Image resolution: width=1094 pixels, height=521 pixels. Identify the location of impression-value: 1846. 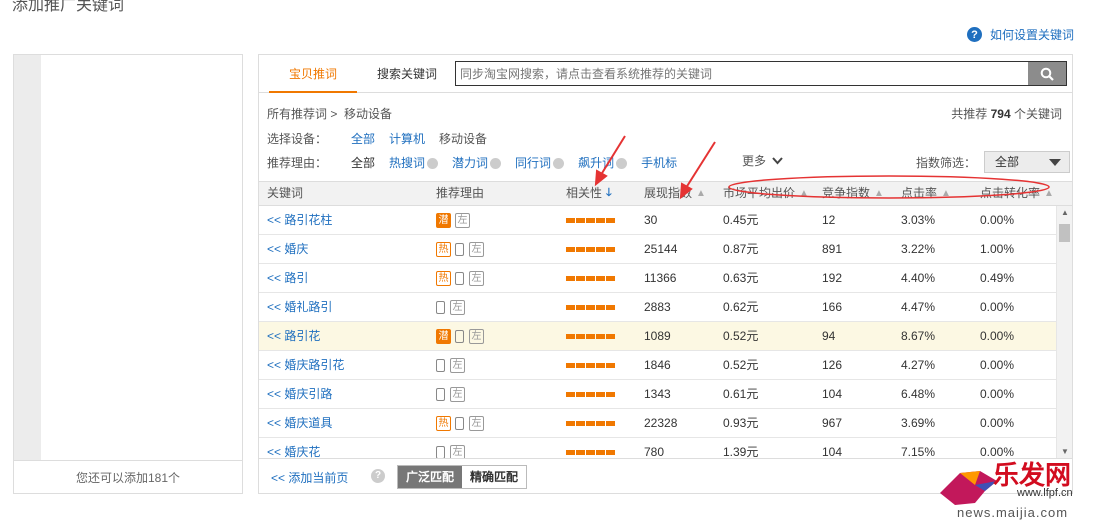
(657, 365).